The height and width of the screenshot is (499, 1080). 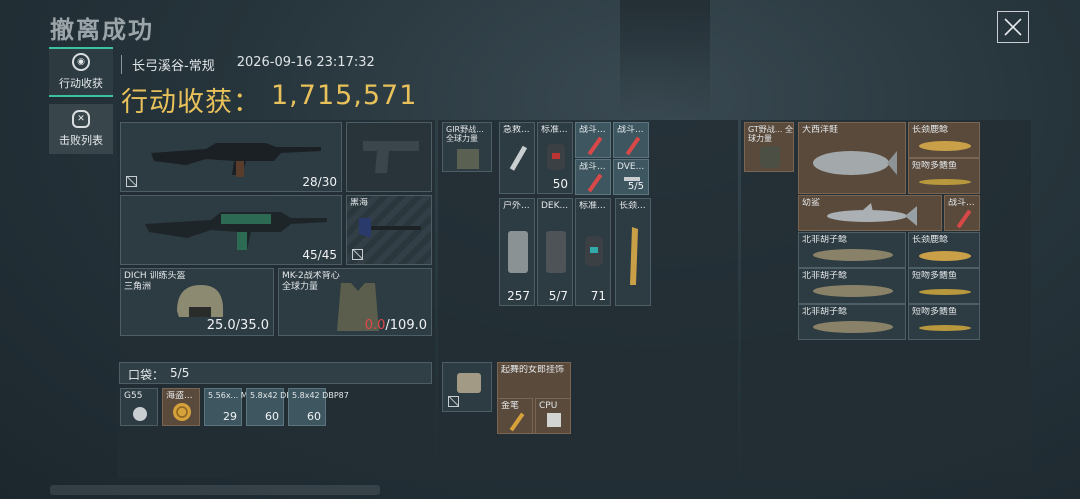 What do you see at coordinates (517, 422) in the screenshot?
I see `pen-icon` at bounding box center [517, 422].